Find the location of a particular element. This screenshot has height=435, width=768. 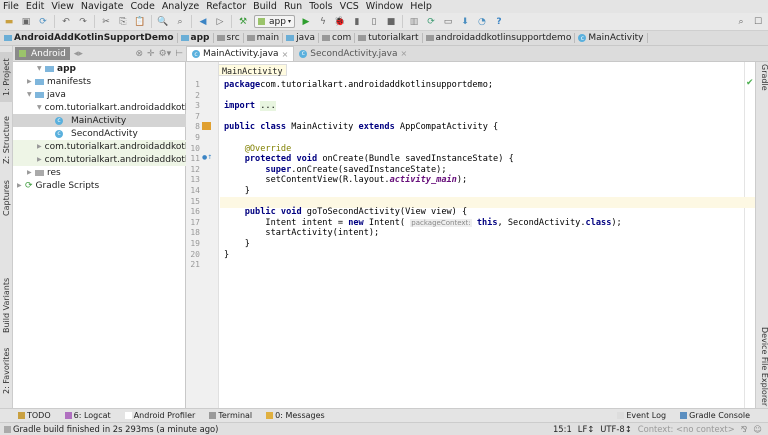

menu-view: View is located at coordinates (62, 6).